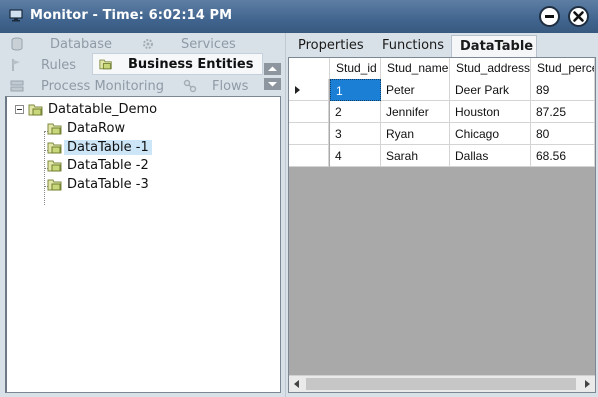 This screenshot has height=397, width=598. What do you see at coordinates (16, 15) in the screenshot?
I see `monitor-icon` at bounding box center [16, 15].